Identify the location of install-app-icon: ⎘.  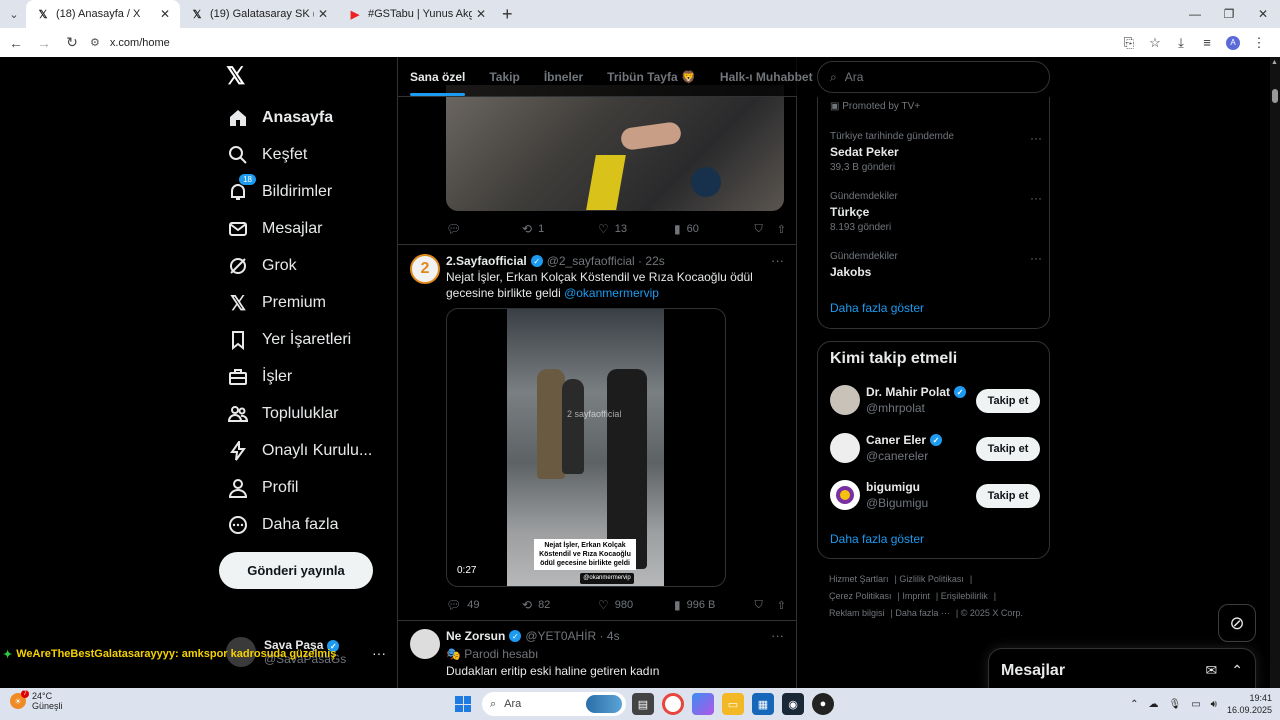
(1129, 43).